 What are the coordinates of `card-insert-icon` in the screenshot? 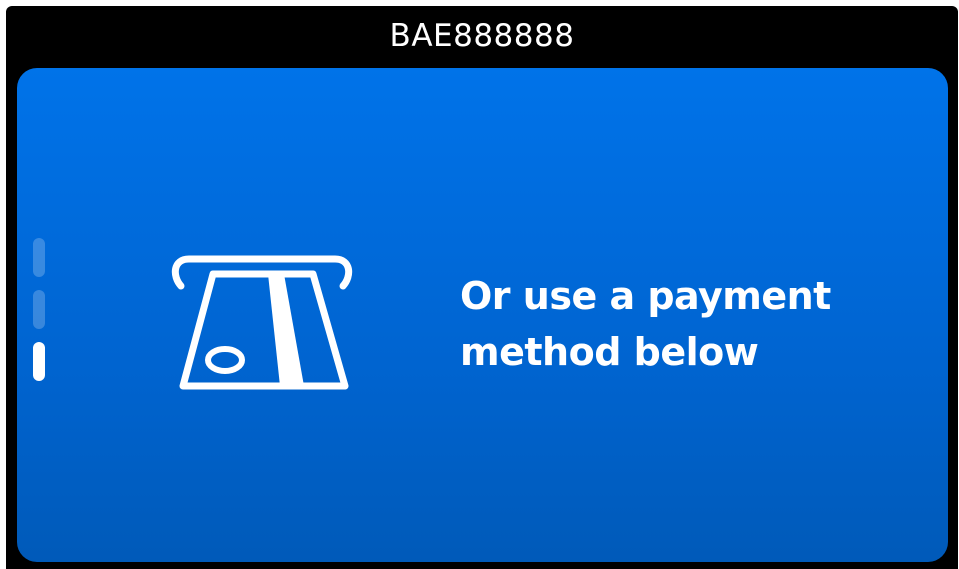 It's located at (262, 322).